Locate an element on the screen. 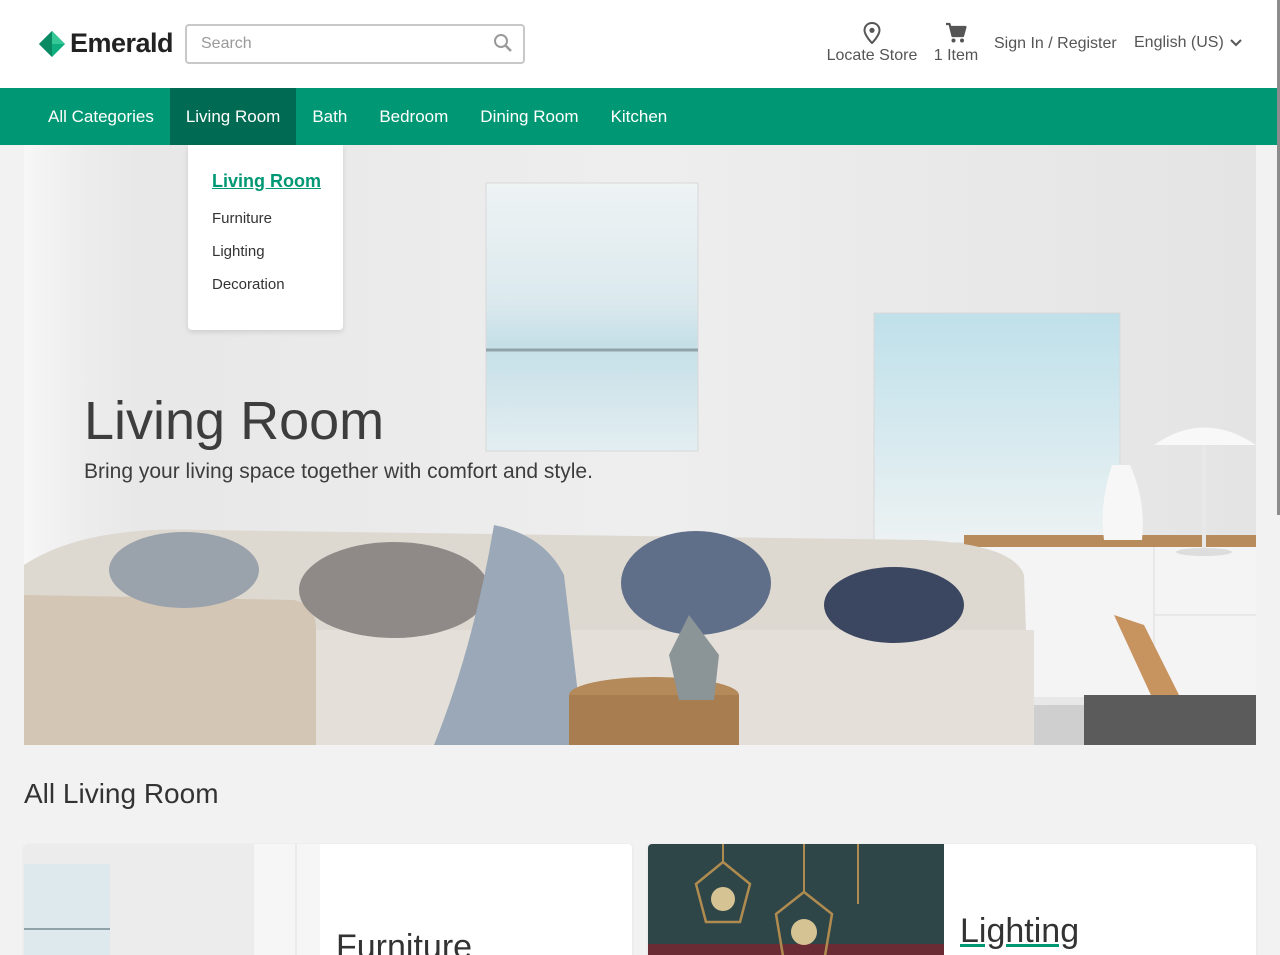 Image resolution: width=1280 pixels, height=955 pixels. nav-item-living-room: Living Room is located at coordinates (233, 116).